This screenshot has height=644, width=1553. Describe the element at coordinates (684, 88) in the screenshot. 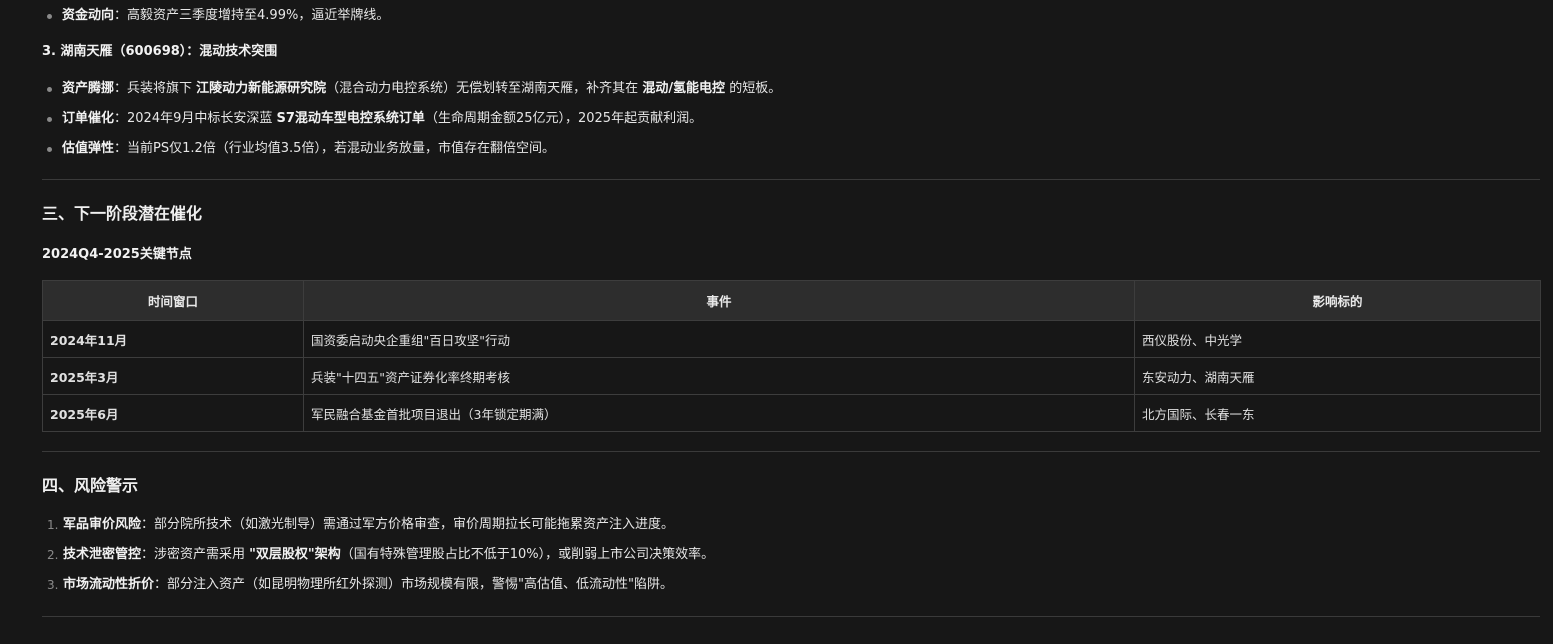

I see `bullet-emphasis: 混动/氢能电控` at that location.